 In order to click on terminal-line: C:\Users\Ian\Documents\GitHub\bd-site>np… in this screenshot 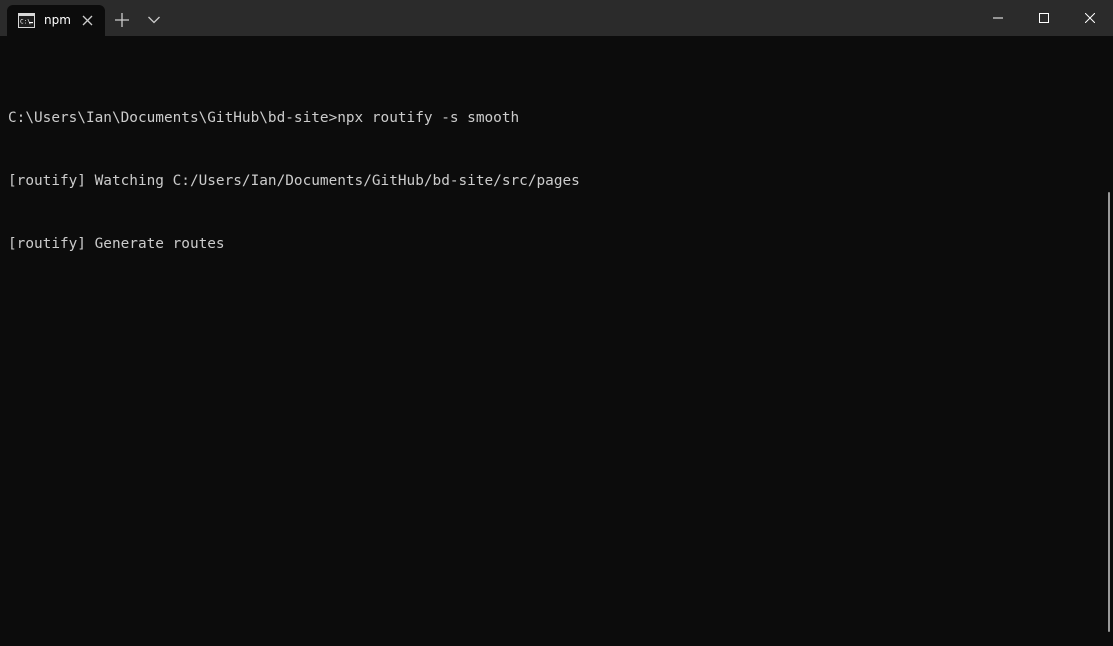, I will do `click(264, 118)`.